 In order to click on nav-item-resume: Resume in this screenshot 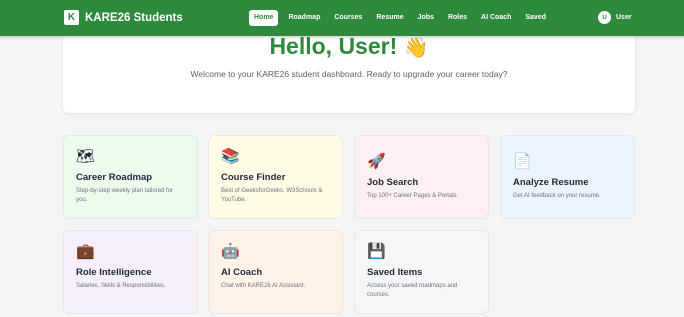, I will do `click(389, 18)`.